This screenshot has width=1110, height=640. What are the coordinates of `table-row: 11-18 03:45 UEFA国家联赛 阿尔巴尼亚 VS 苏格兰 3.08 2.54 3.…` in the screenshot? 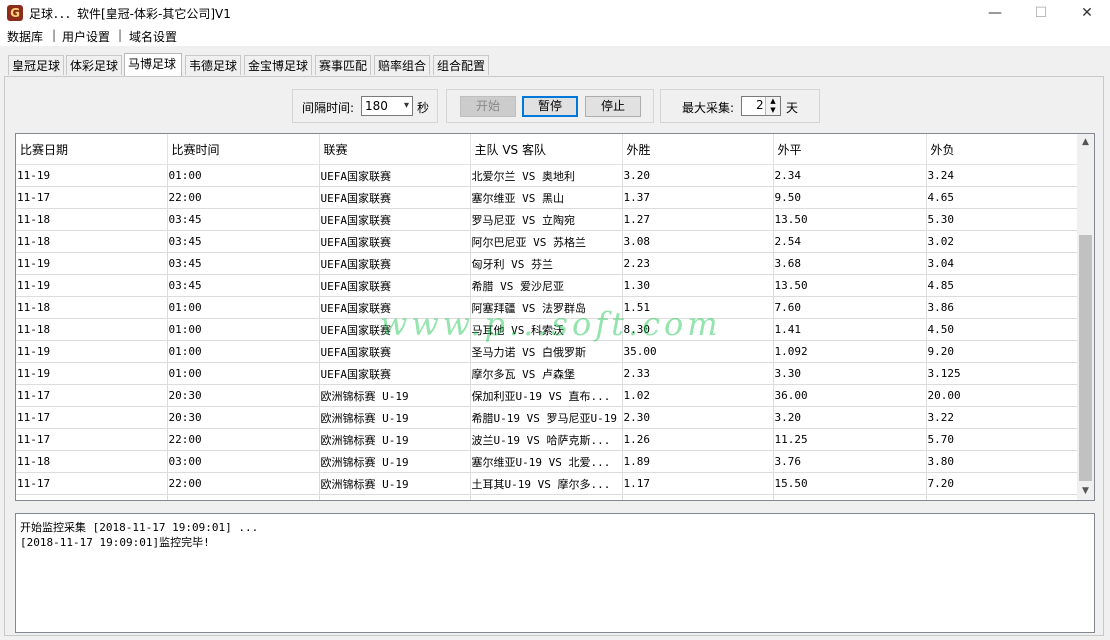 It's located at (547, 241).